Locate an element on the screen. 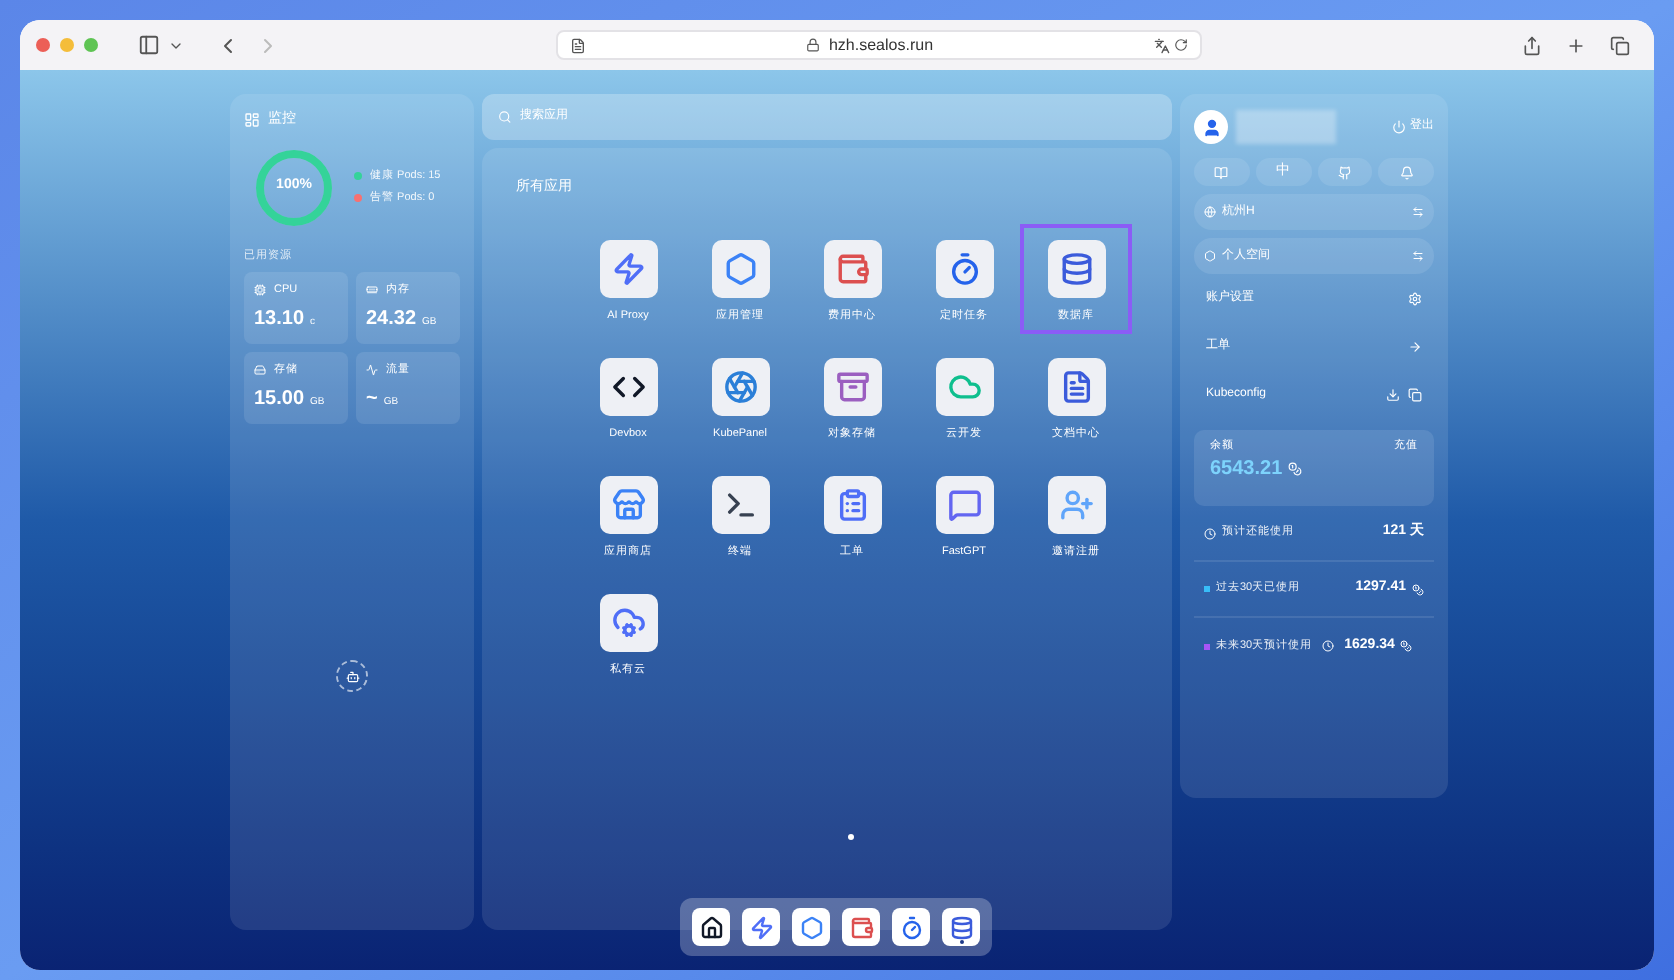  arrow-right-icon is located at coordinates (1415, 346).